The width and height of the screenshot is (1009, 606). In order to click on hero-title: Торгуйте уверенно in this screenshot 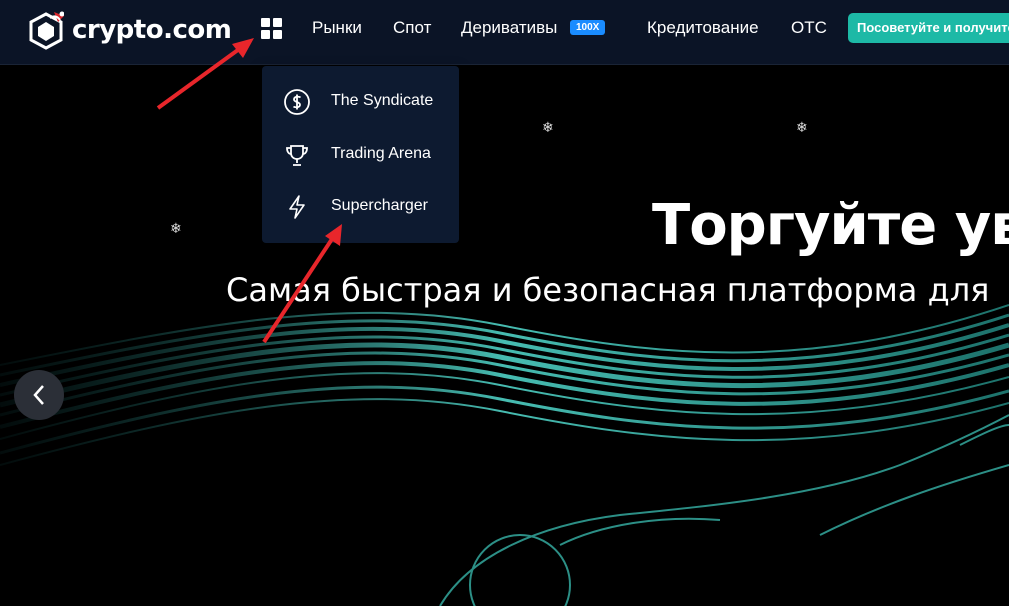, I will do `click(830, 225)`.